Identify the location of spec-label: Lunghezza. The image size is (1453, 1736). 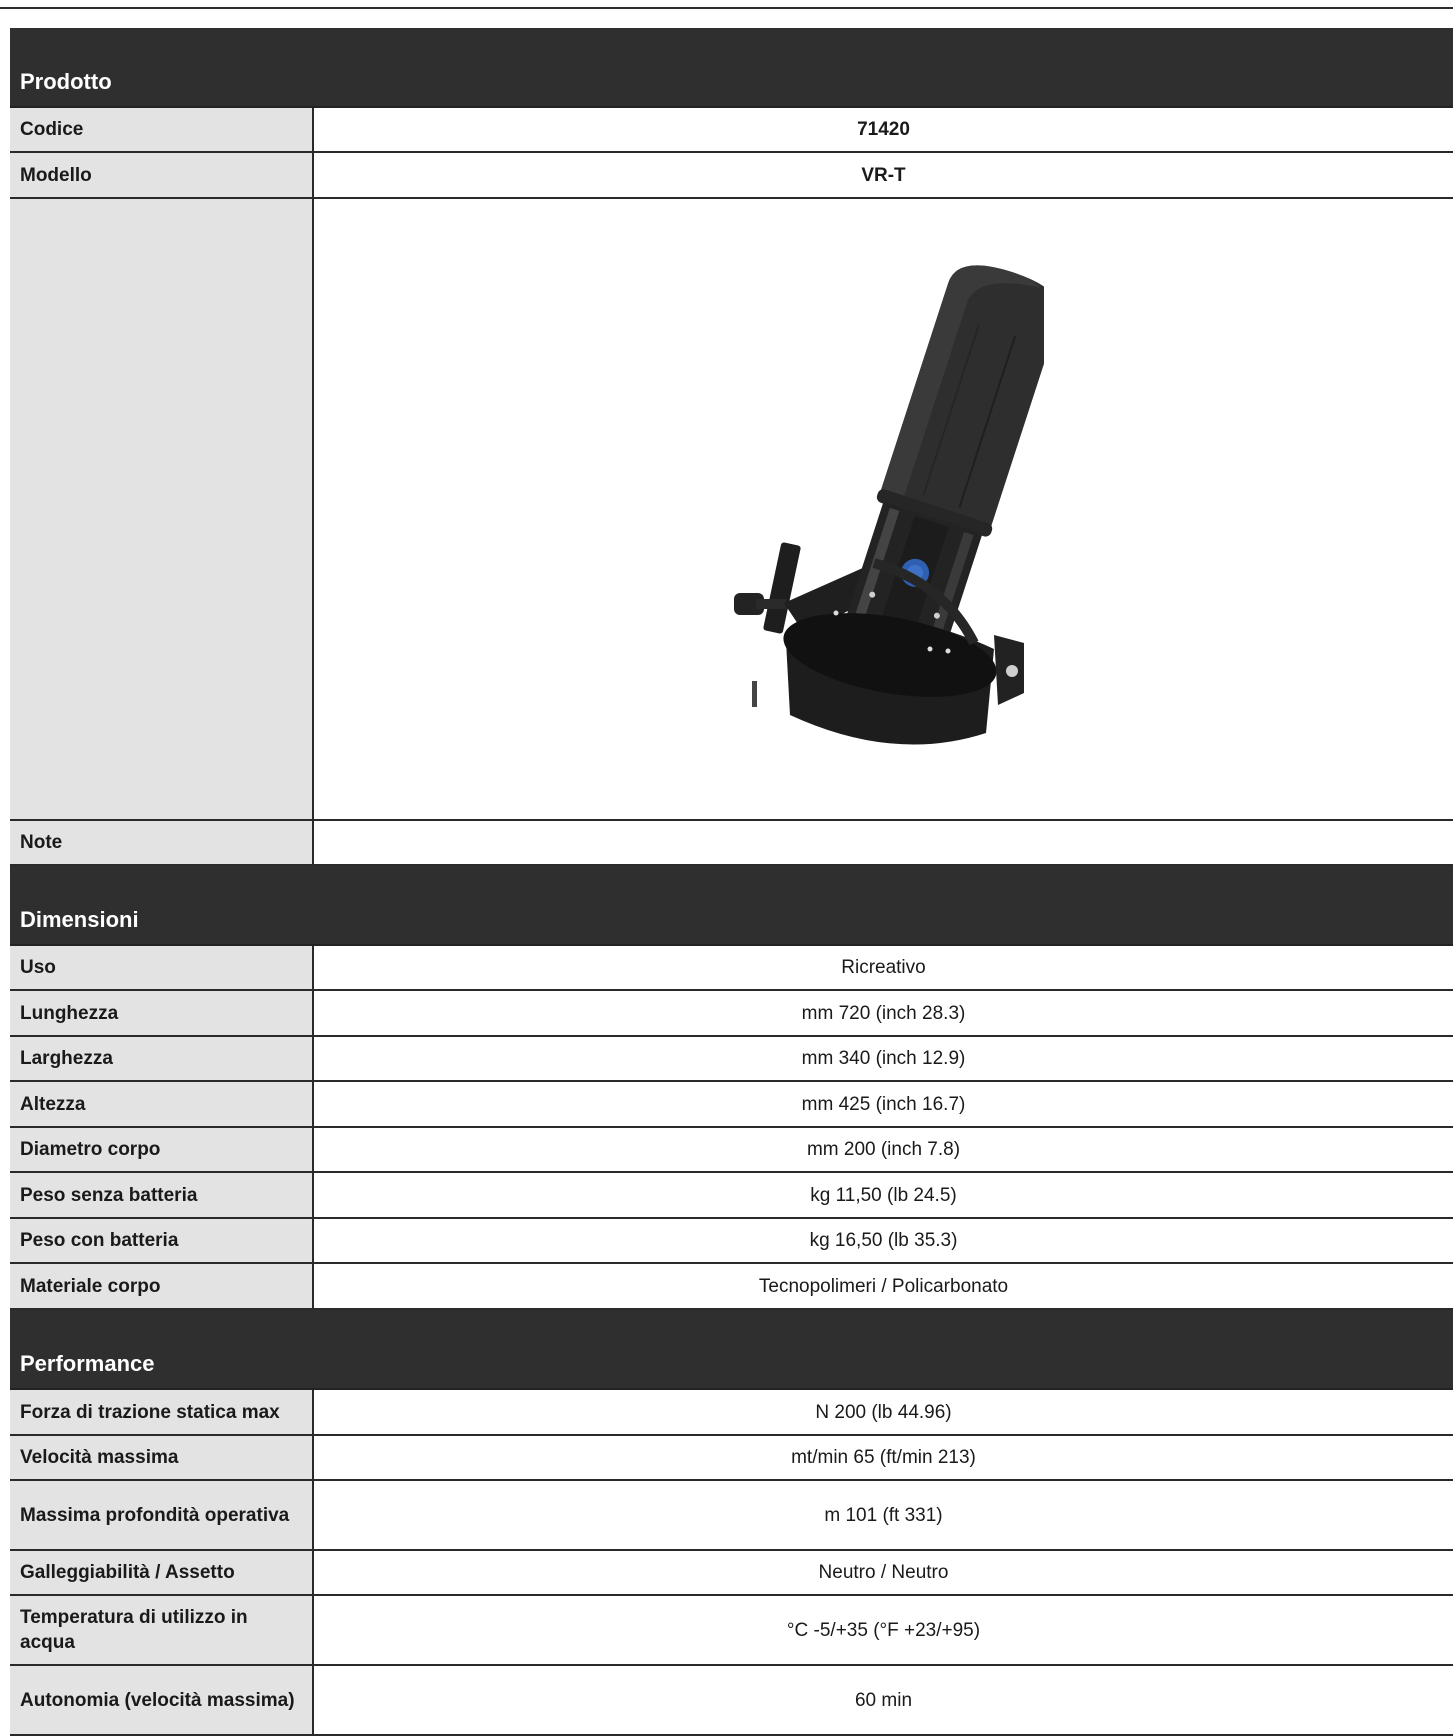
(162, 1013).